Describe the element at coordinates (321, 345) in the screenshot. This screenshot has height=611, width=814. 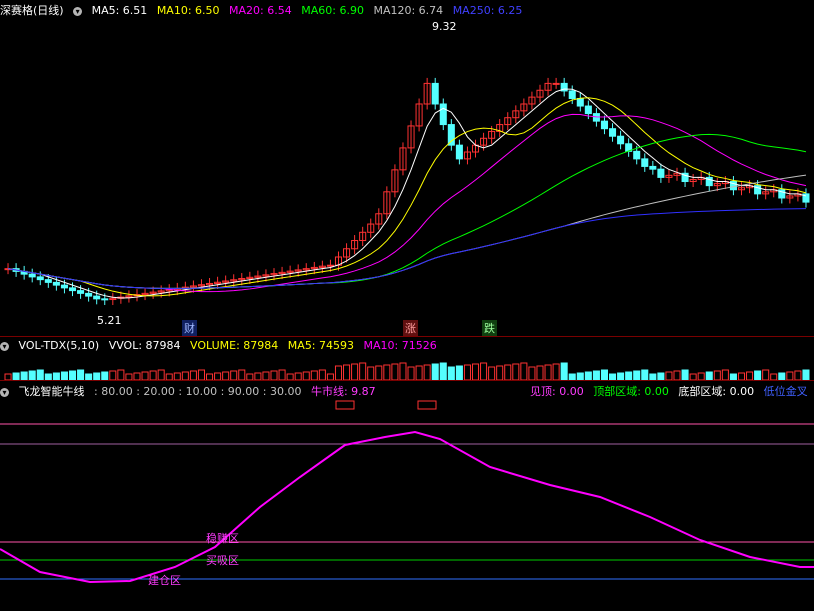
I see `vol-ma5-value: MA5: 74593` at that location.